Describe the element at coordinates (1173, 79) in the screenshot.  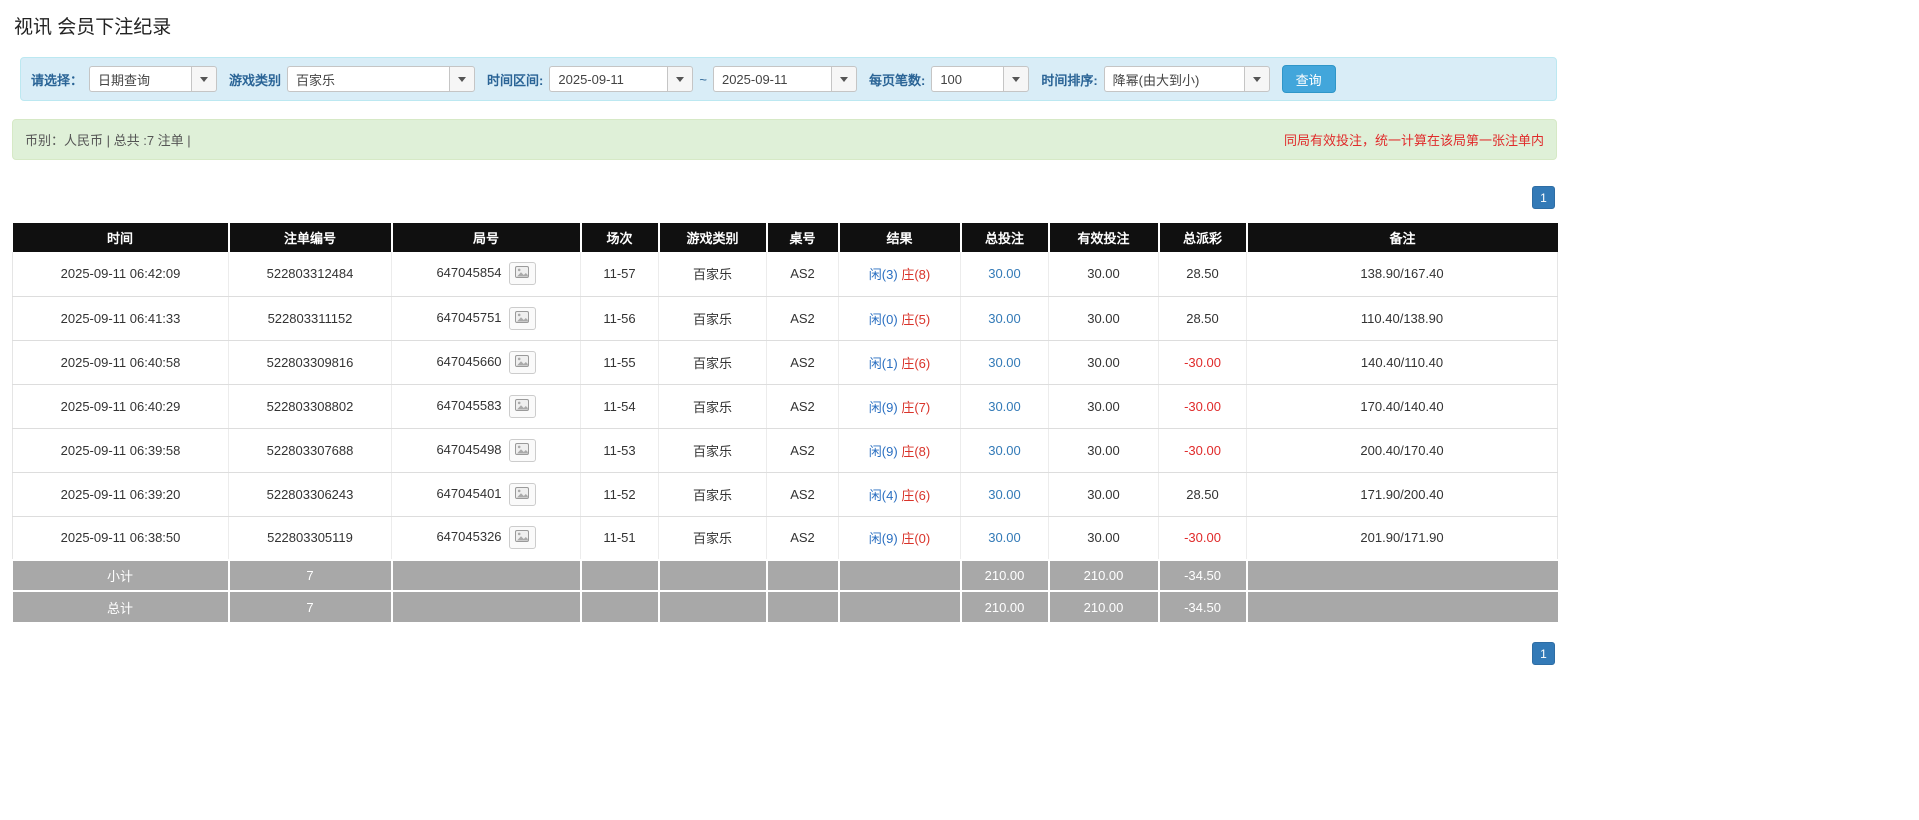
I see `sort-input` at that location.